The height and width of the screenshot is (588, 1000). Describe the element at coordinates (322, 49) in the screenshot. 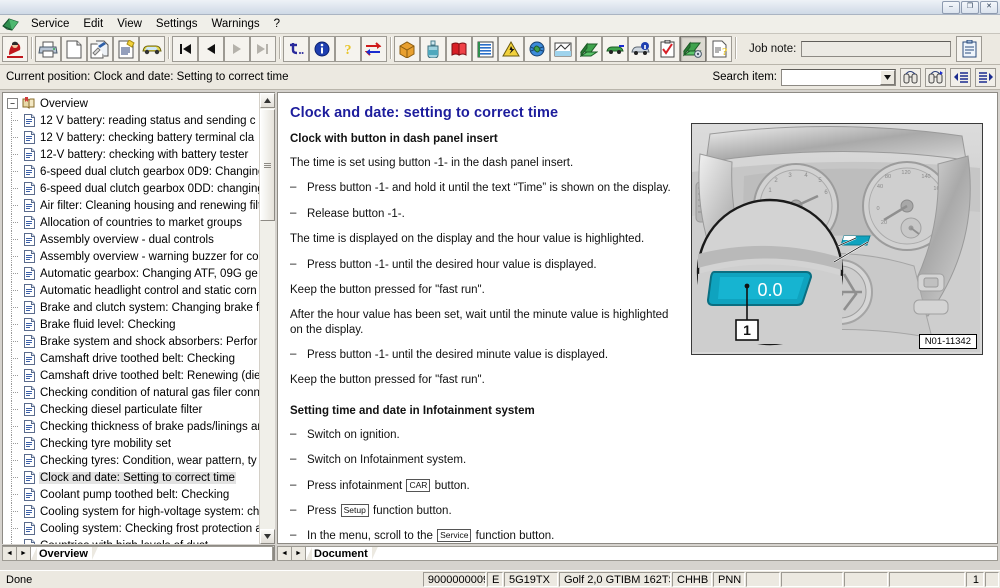

I see `info-icon` at that location.